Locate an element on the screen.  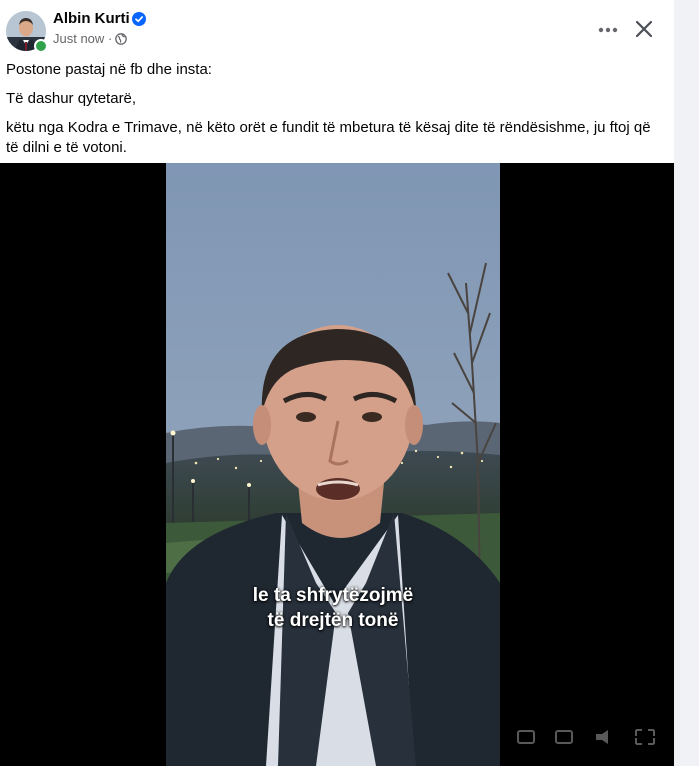
video-subtitle: le ta shfrytëzojmë të drejtën tonë is located at coordinates (333, 608).